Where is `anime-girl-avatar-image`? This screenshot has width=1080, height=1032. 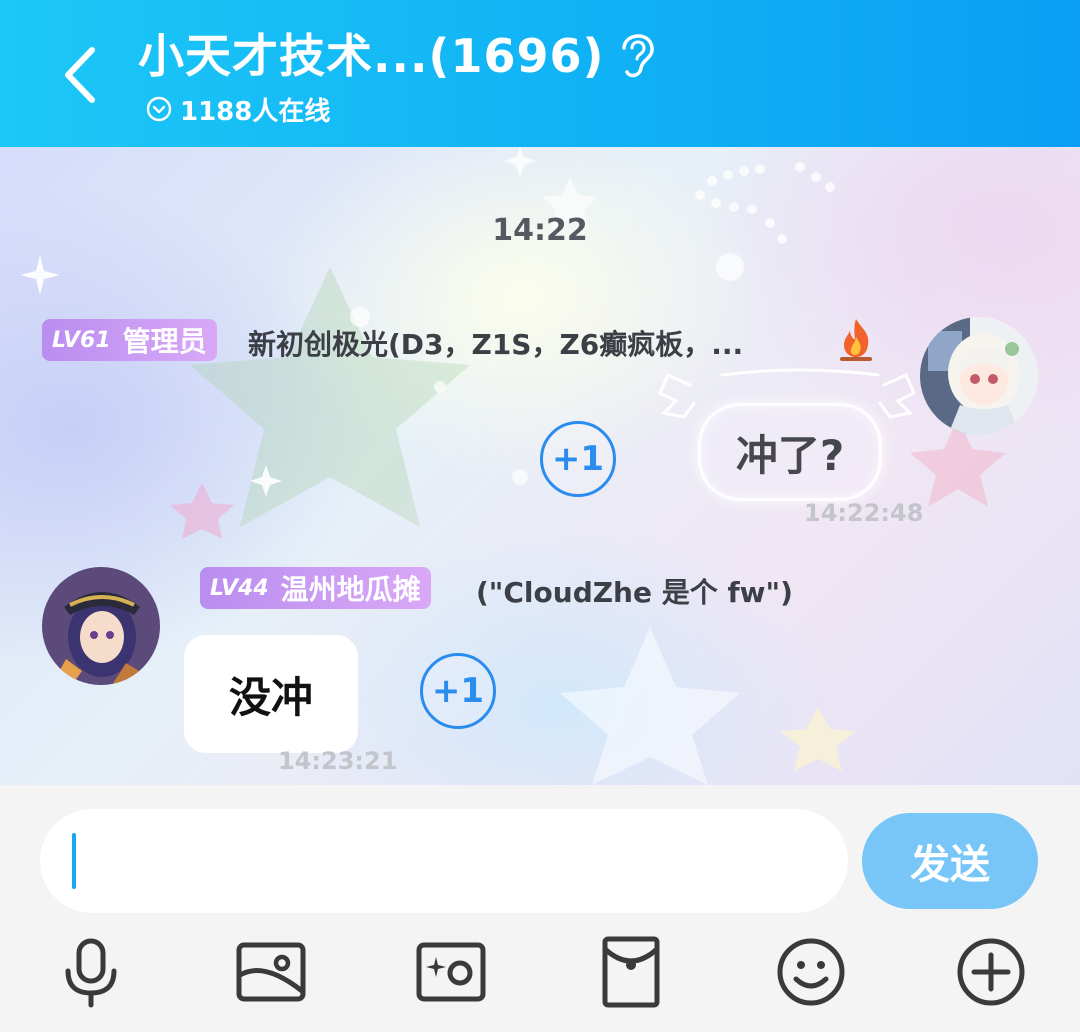 anime-girl-avatar-image is located at coordinates (979, 376).